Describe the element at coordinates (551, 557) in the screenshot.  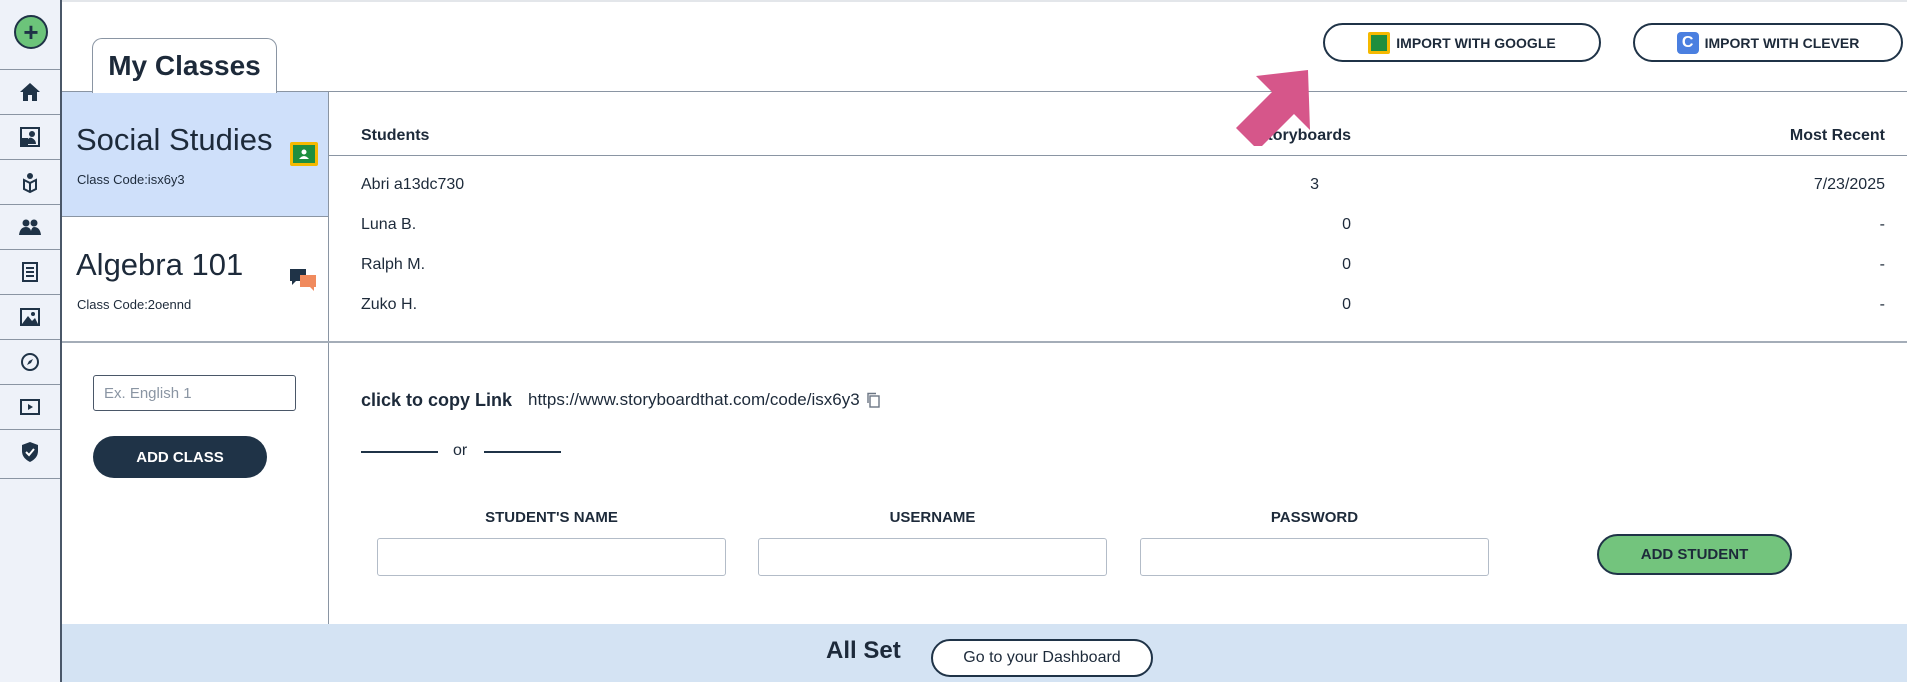
I see `student-name-input` at that location.